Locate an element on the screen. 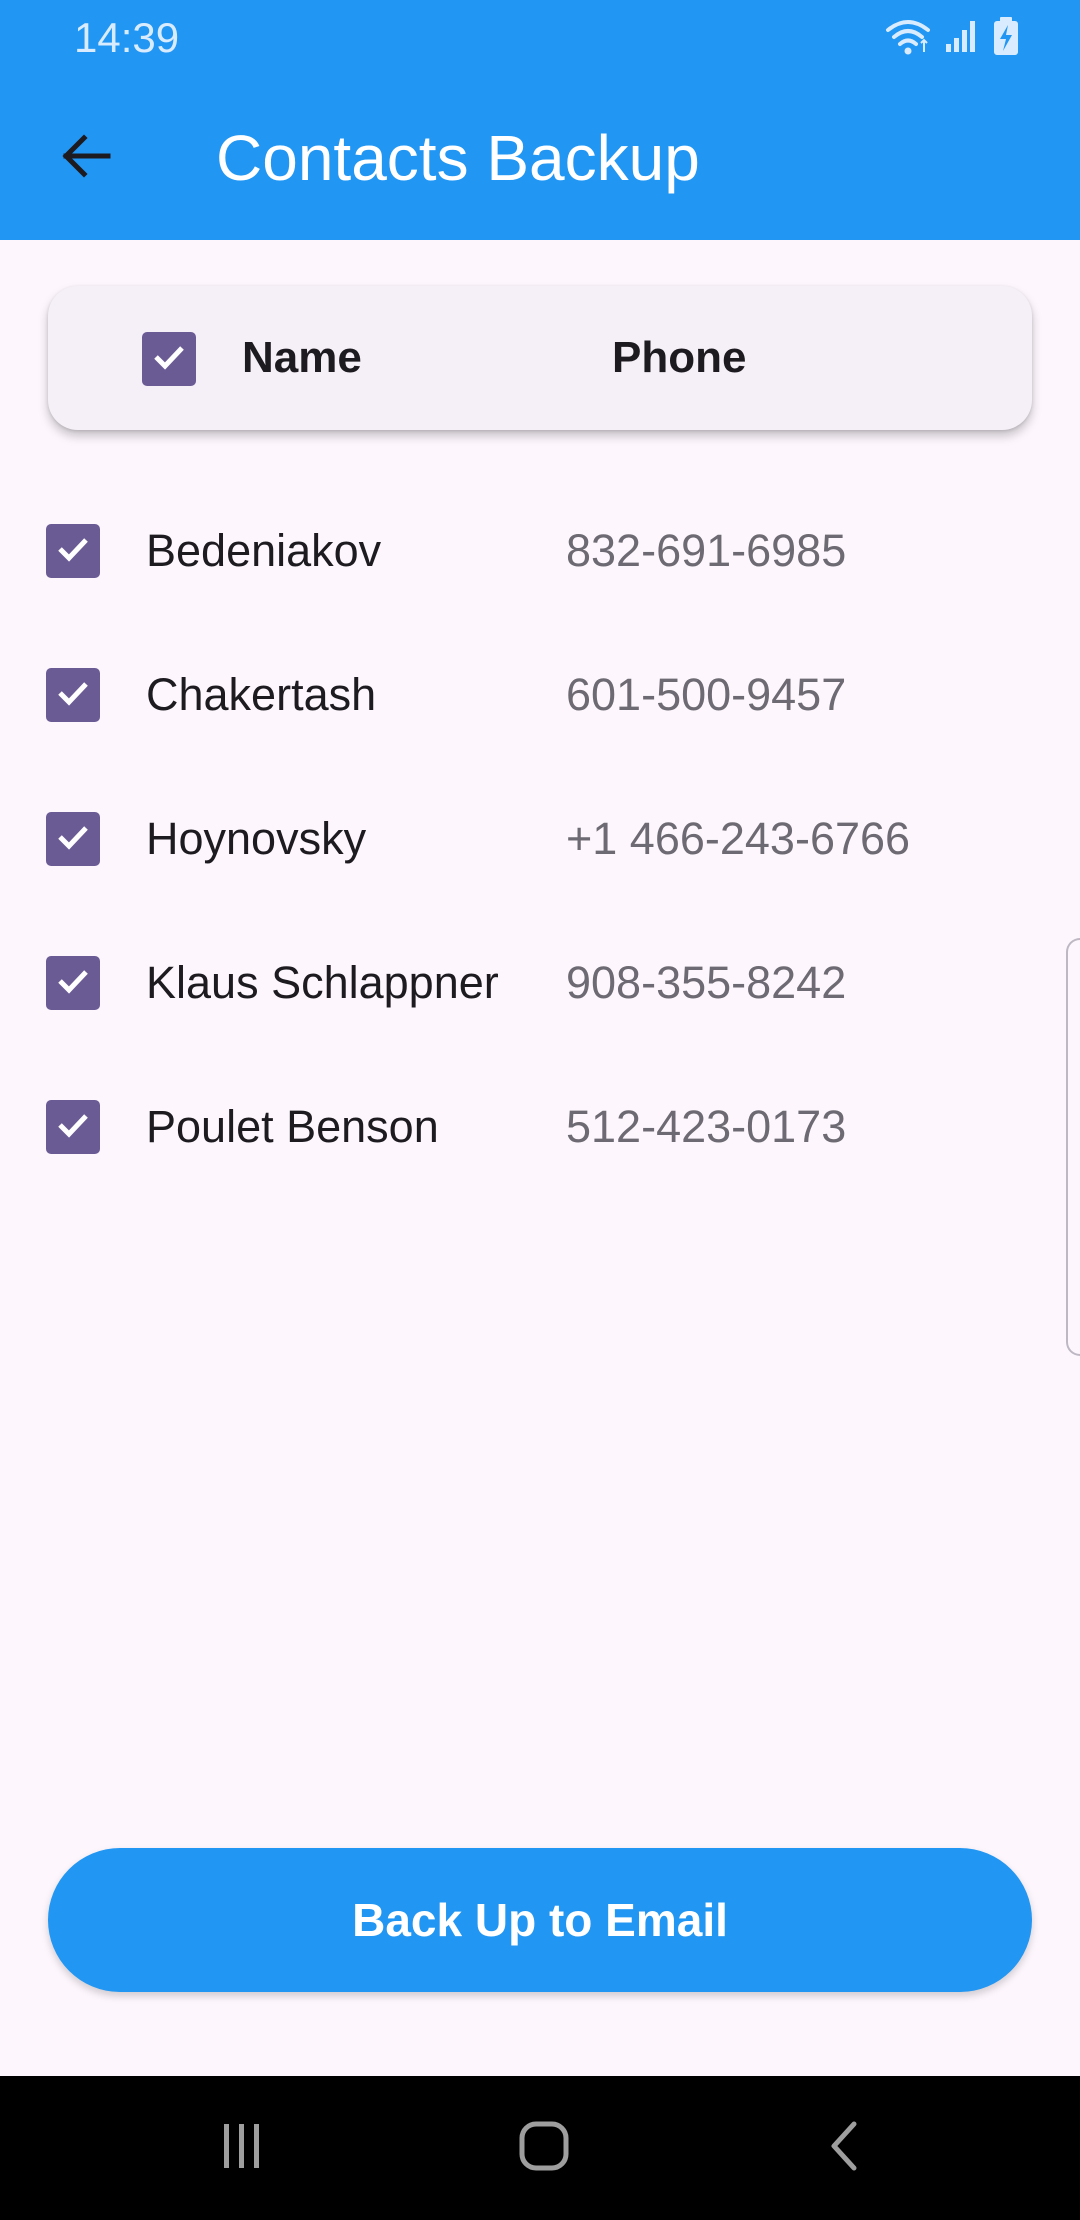 The image size is (1080, 2220). contact-name: Hoynovsky is located at coordinates (256, 838).